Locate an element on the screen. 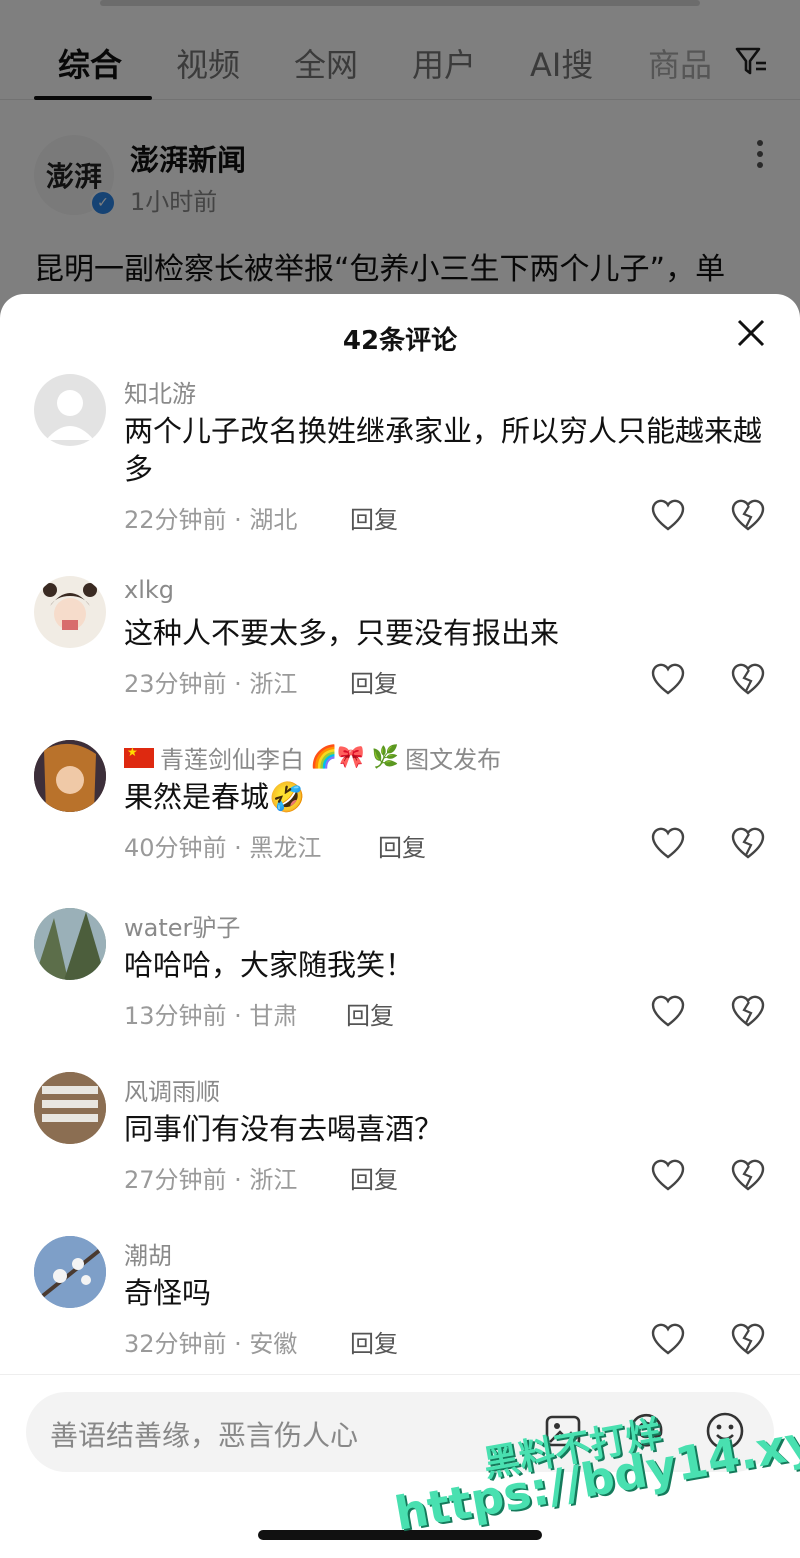  close-icon is located at coordinates (751, 333).